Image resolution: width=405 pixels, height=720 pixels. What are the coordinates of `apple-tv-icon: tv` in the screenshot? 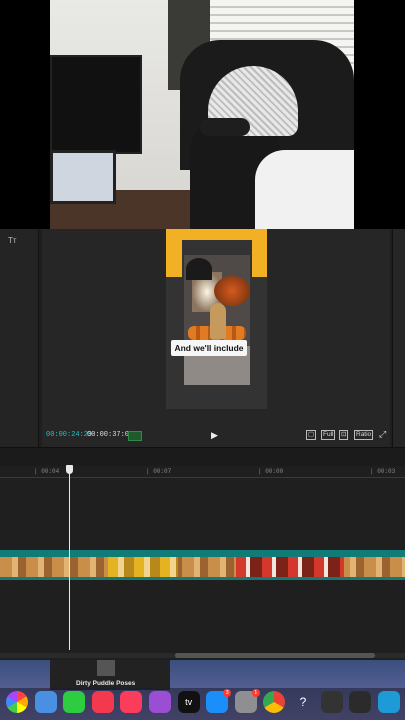 It's located at (188, 702).